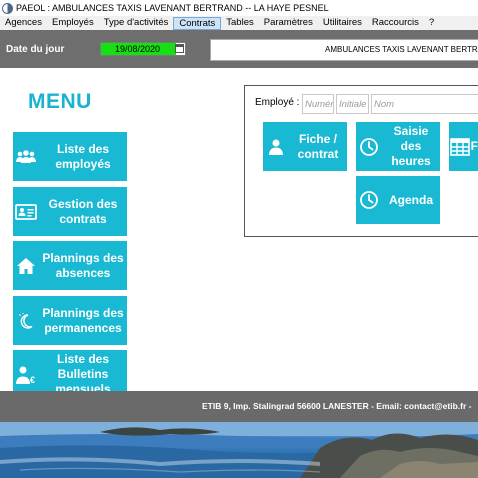 The width and height of the screenshot is (478, 478). What do you see at coordinates (318, 146) in the screenshot?
I see `employee-contract-label: Fiche / contrat` at bounding box center [318, 146].